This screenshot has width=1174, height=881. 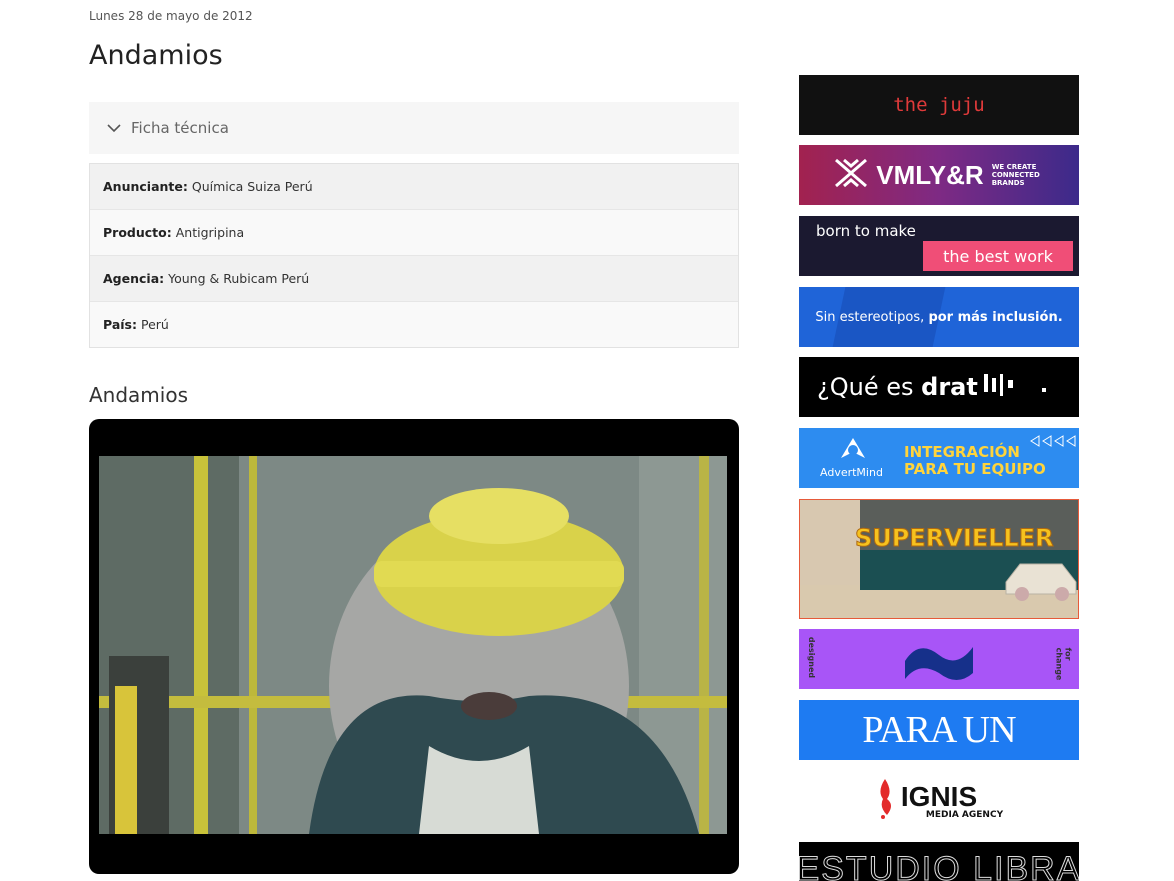 What do you see at coordinates (171, 16) in the screenshot?
I see `post-date: Lunes 28 de mayo de 2012` at bounding box center [171, 16].